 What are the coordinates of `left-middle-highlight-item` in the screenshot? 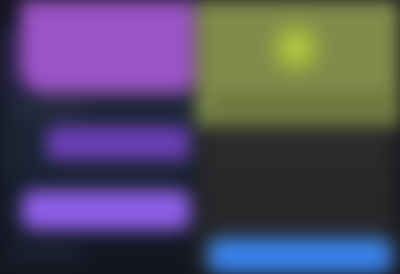 It's located at (118, 143).